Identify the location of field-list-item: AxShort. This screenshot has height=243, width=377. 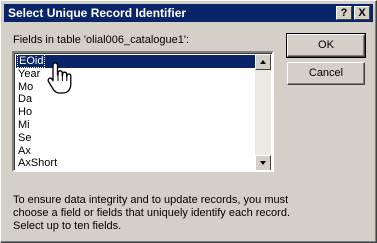
(137, 163).